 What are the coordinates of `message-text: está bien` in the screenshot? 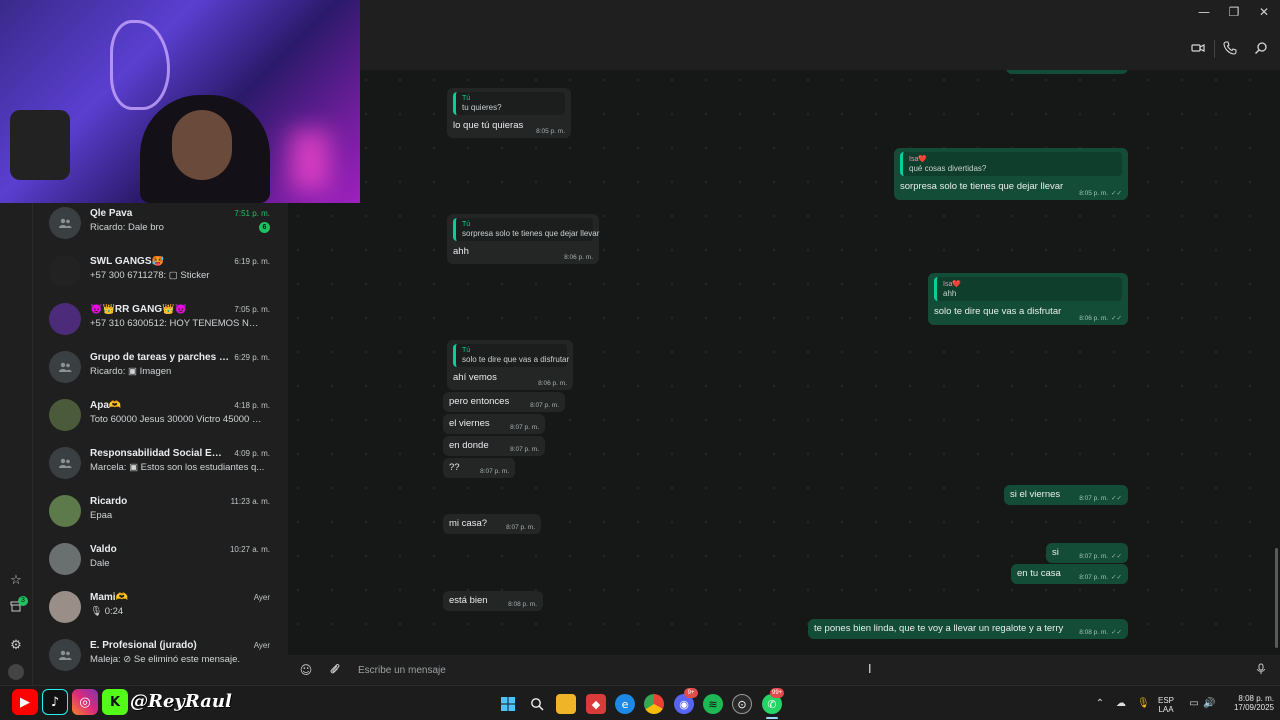 It's located at (468, 600).